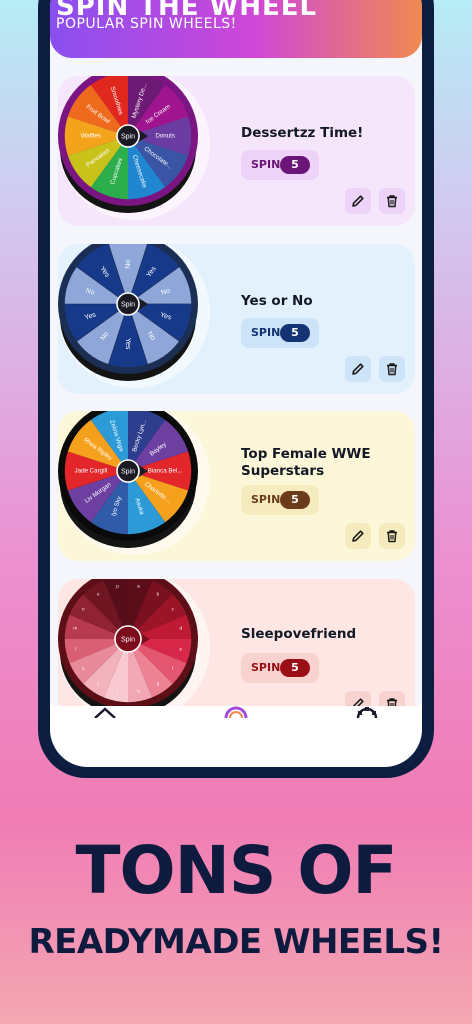 The height and width of the screenshot is (1024, 472). Describe the element at coordinates (117, 691) in the screenshot. I see `segment-label: i` at that location.